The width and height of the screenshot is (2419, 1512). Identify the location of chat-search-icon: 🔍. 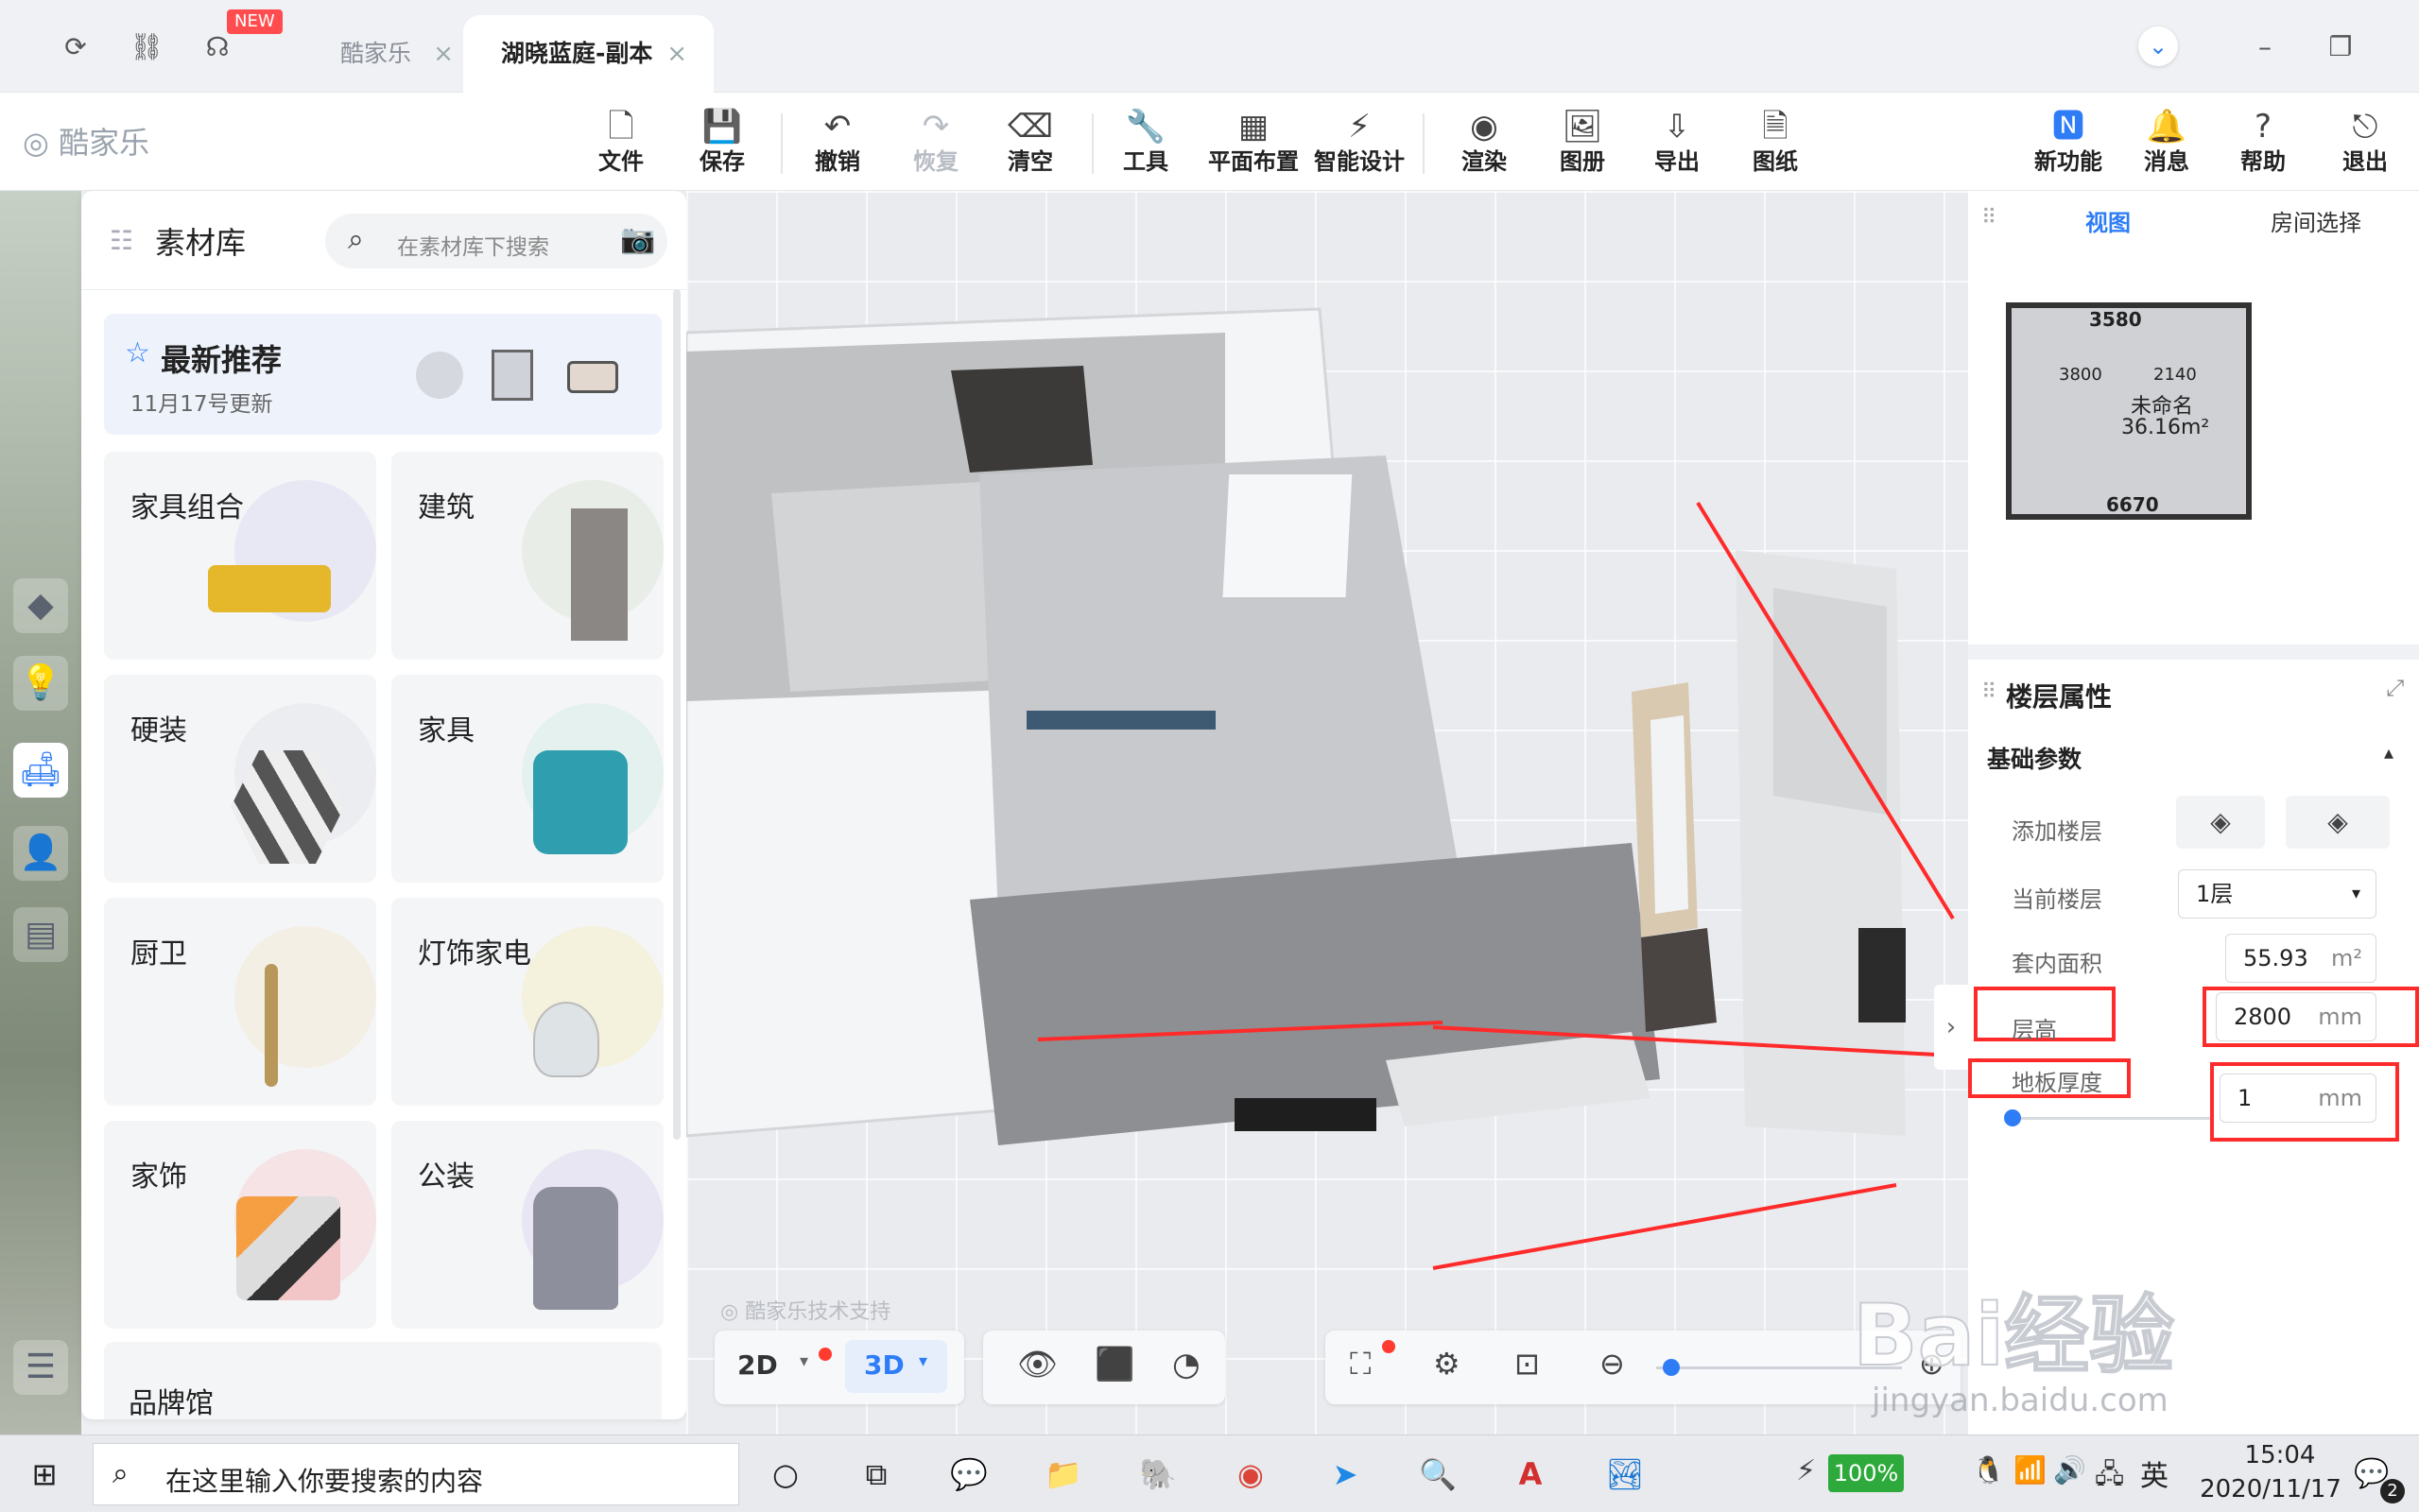
(1437, 1474).